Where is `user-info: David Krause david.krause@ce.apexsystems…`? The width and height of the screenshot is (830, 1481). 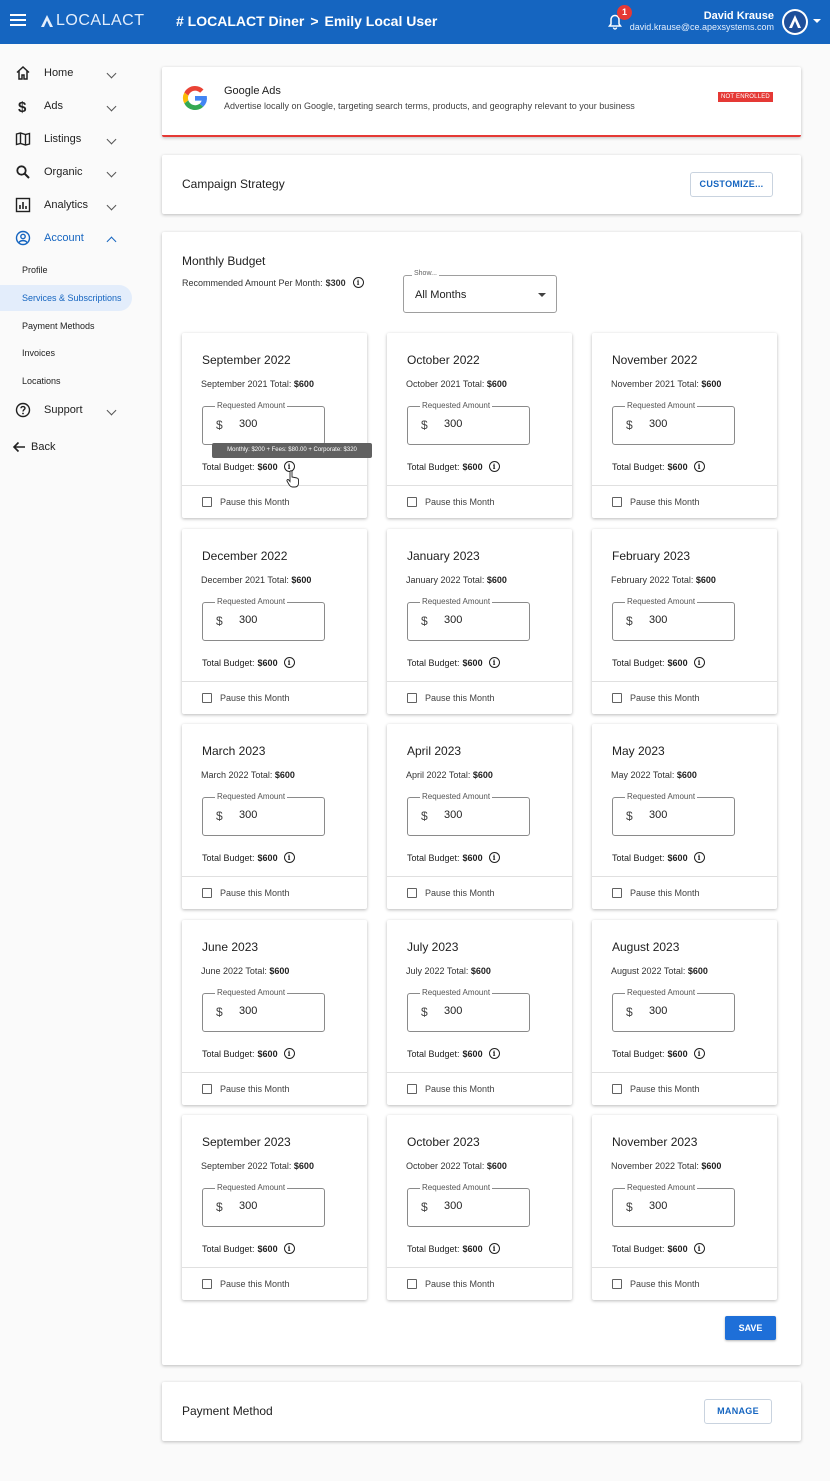 user-info: David Krause david.krause@ce.apexsystems… is located at coordinates (702, 21).